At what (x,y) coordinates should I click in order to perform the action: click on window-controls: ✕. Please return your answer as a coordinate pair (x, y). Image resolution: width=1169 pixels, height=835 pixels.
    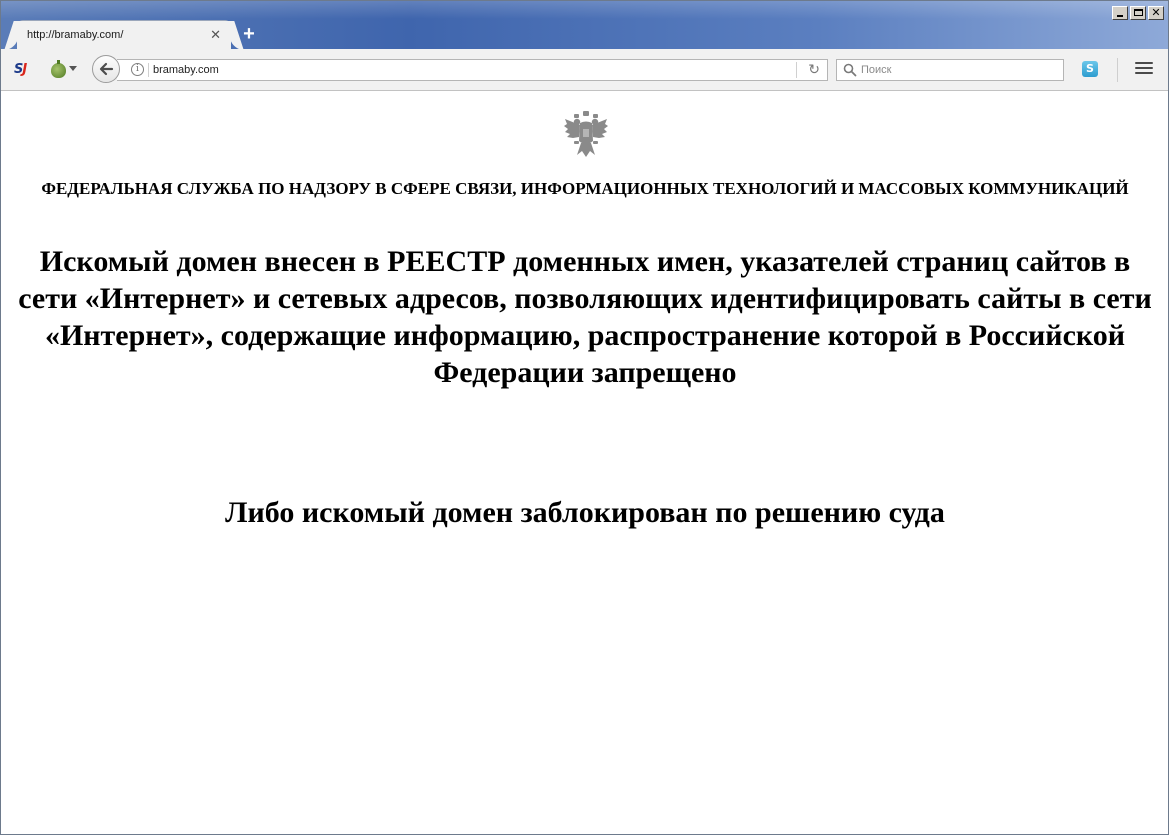
    Looking at the image, I should click on (1138, 13).